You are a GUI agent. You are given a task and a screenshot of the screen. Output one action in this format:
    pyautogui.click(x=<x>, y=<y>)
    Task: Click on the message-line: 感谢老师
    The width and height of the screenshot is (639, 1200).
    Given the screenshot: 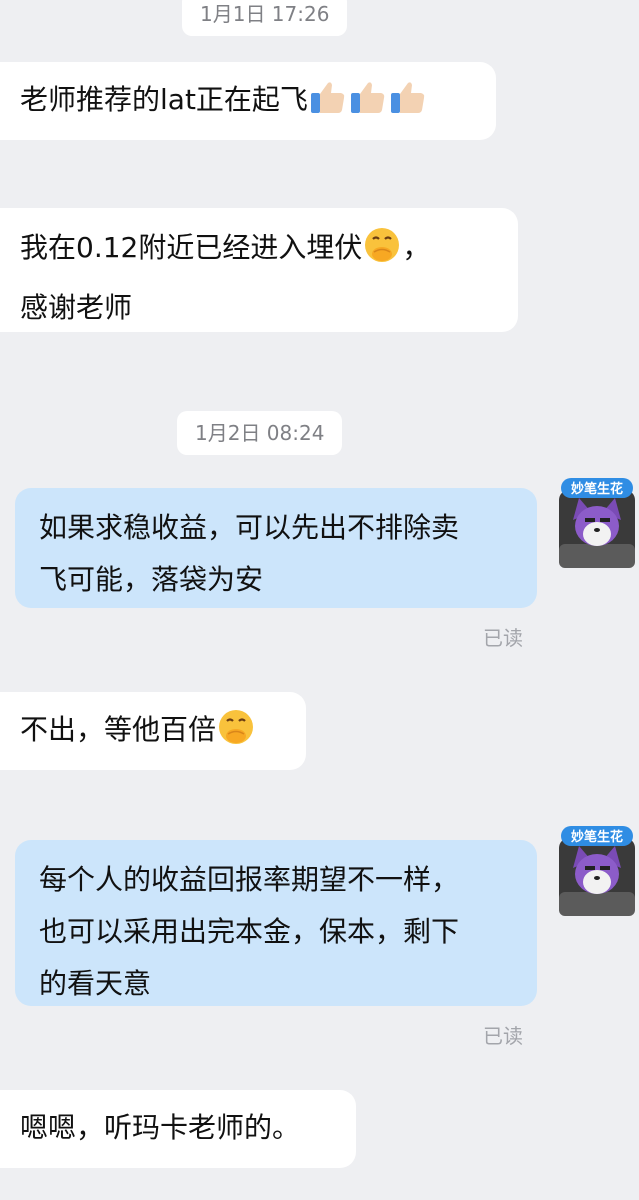 What is the action you would take?
    pyautogui.click(x=76, y=307)
    